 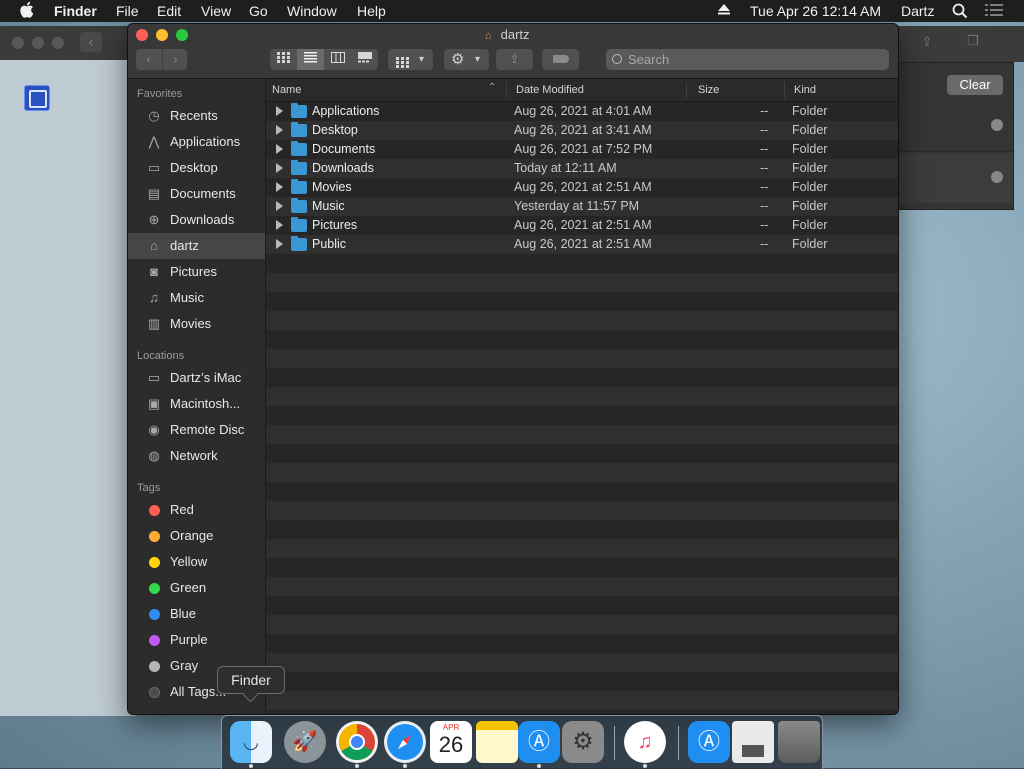 What do you see at coordinates (364, 59) in the screenshot?
I see `gallery-view-icon` at bounding box center [364, 59].